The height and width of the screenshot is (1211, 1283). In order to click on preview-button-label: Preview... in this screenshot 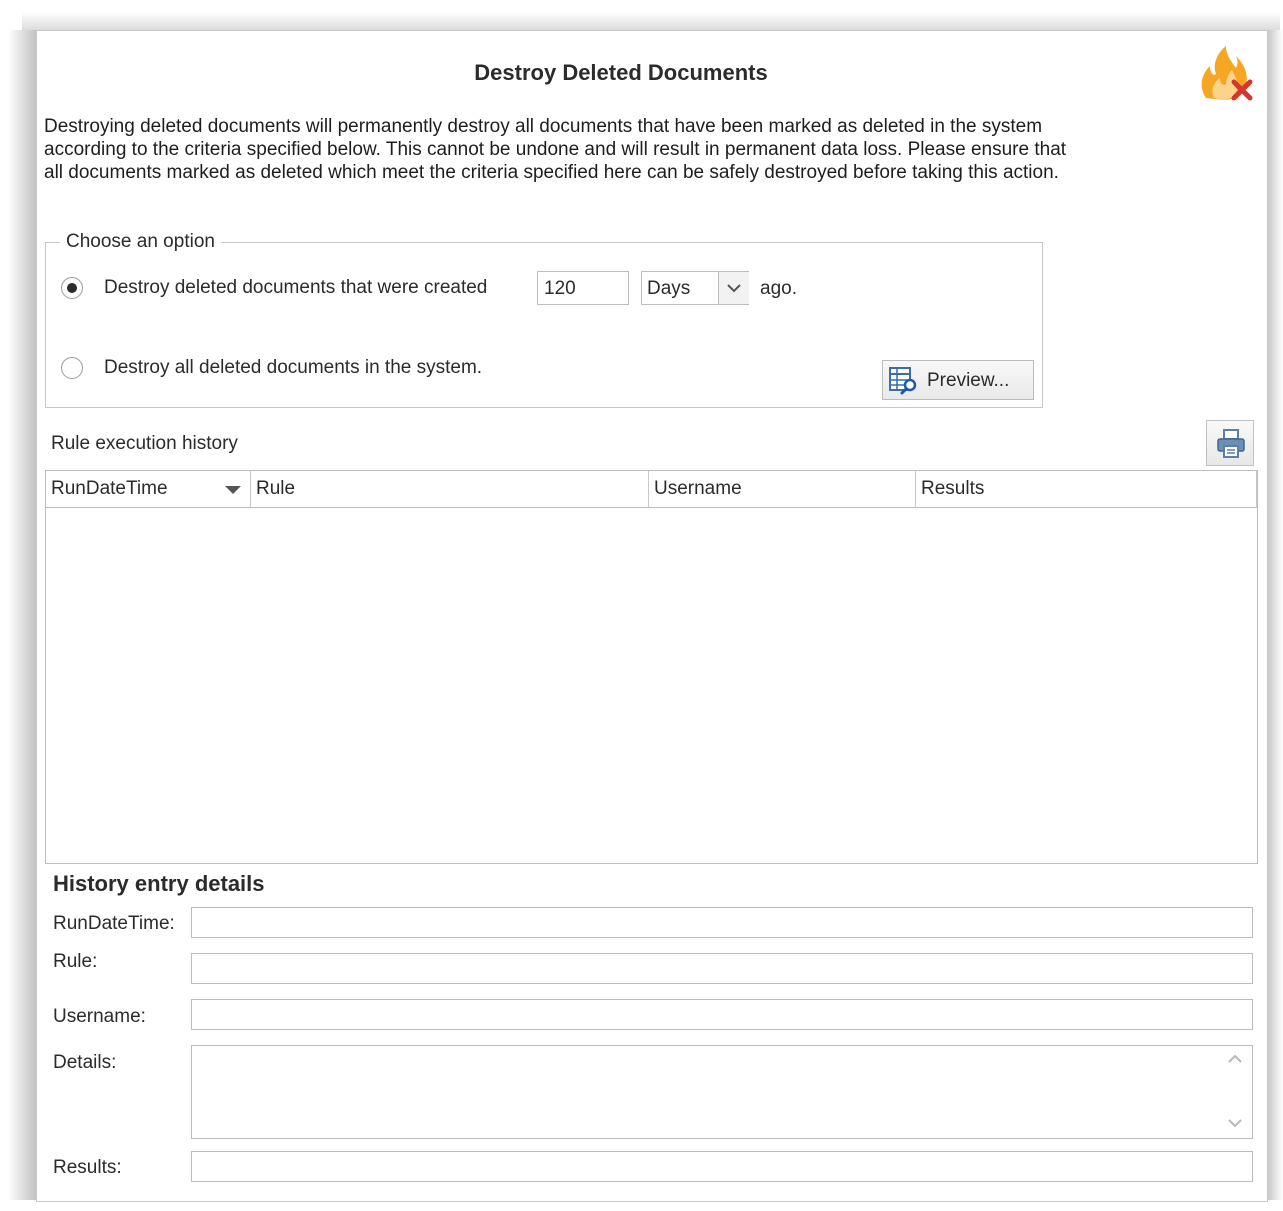, I will do `click(968, 380)`.